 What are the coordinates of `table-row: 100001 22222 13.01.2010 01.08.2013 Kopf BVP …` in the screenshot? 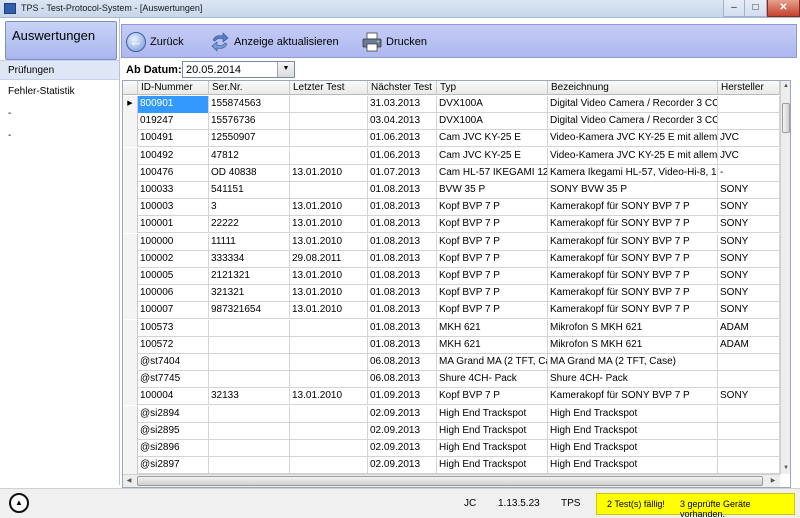 It's located at (451, 225).